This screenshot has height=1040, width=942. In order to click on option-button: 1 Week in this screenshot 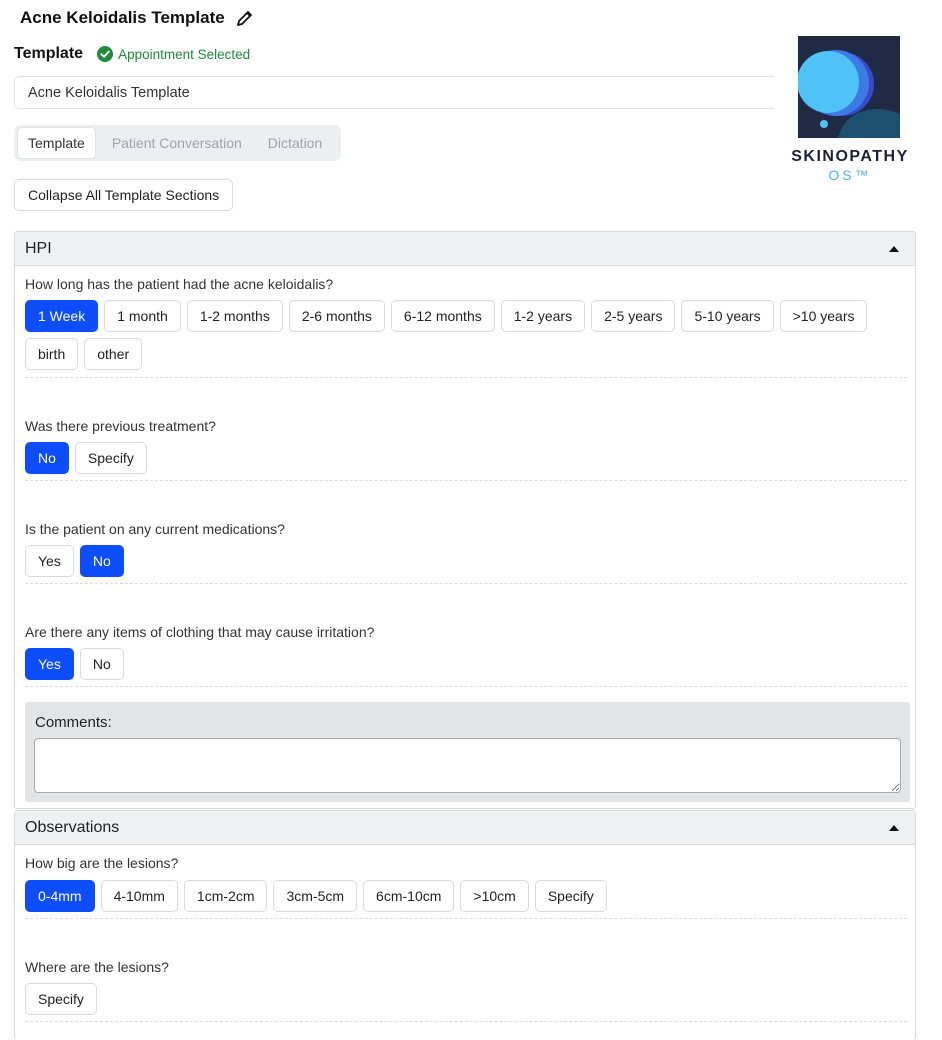, I will do `click(62, 316)`.